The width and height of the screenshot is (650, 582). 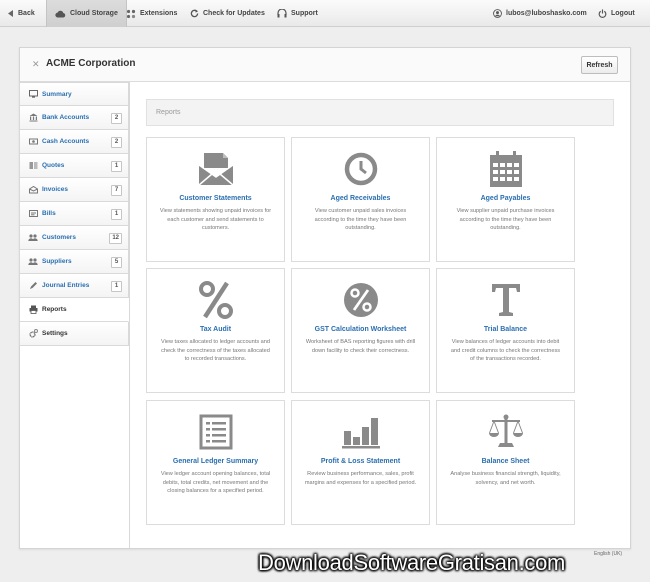 What do you see at coordinates (33, 334) in the screenshot?
I see `gear-icon` at bounding box center [33, 334].